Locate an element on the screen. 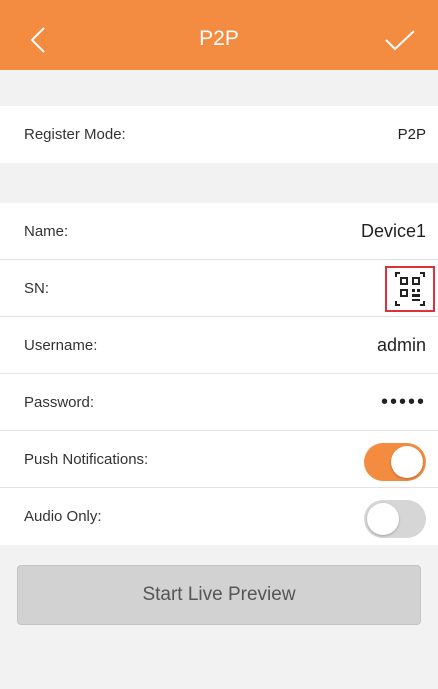 The image size is (438, 689). qr-scan-icon is located at coordinates (410, 289).